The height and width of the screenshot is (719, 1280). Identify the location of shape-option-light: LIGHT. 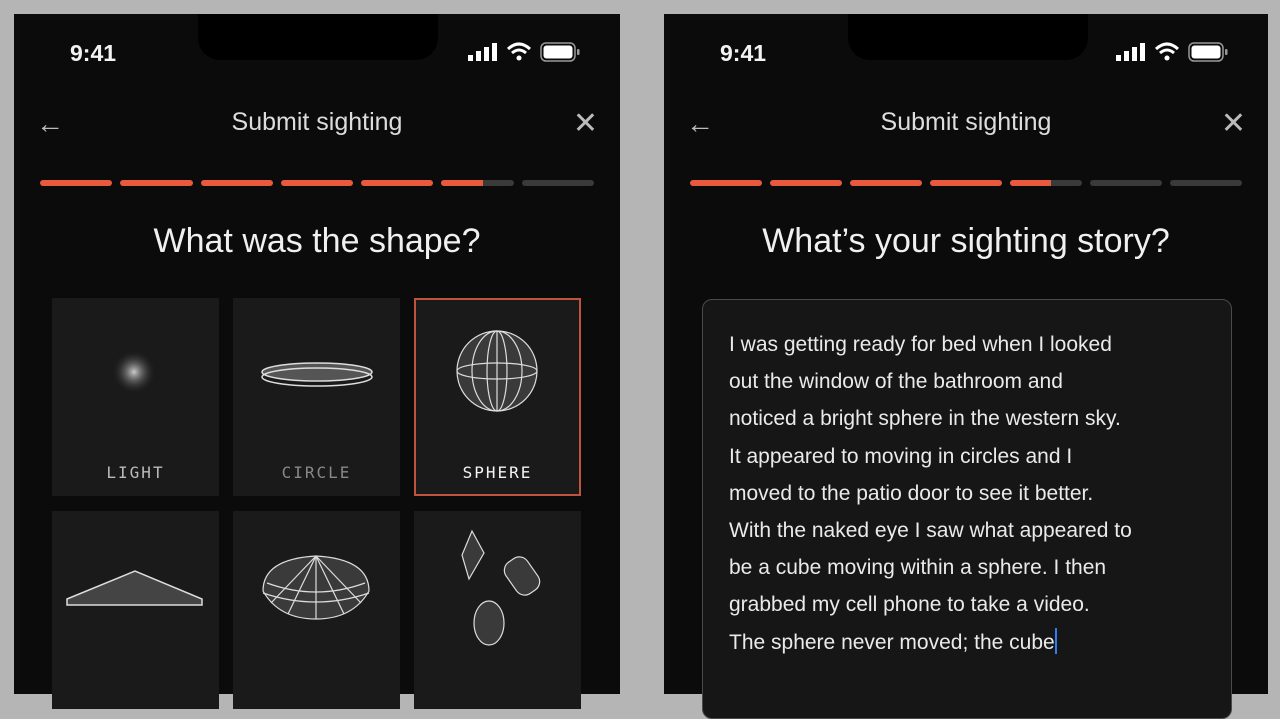
(135, 397).